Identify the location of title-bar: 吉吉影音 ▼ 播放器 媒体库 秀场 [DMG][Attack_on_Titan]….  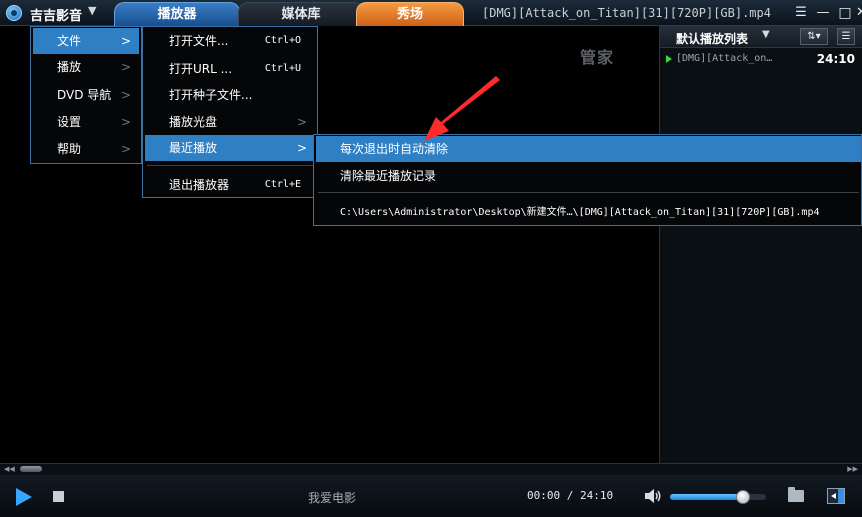
(431, 13).